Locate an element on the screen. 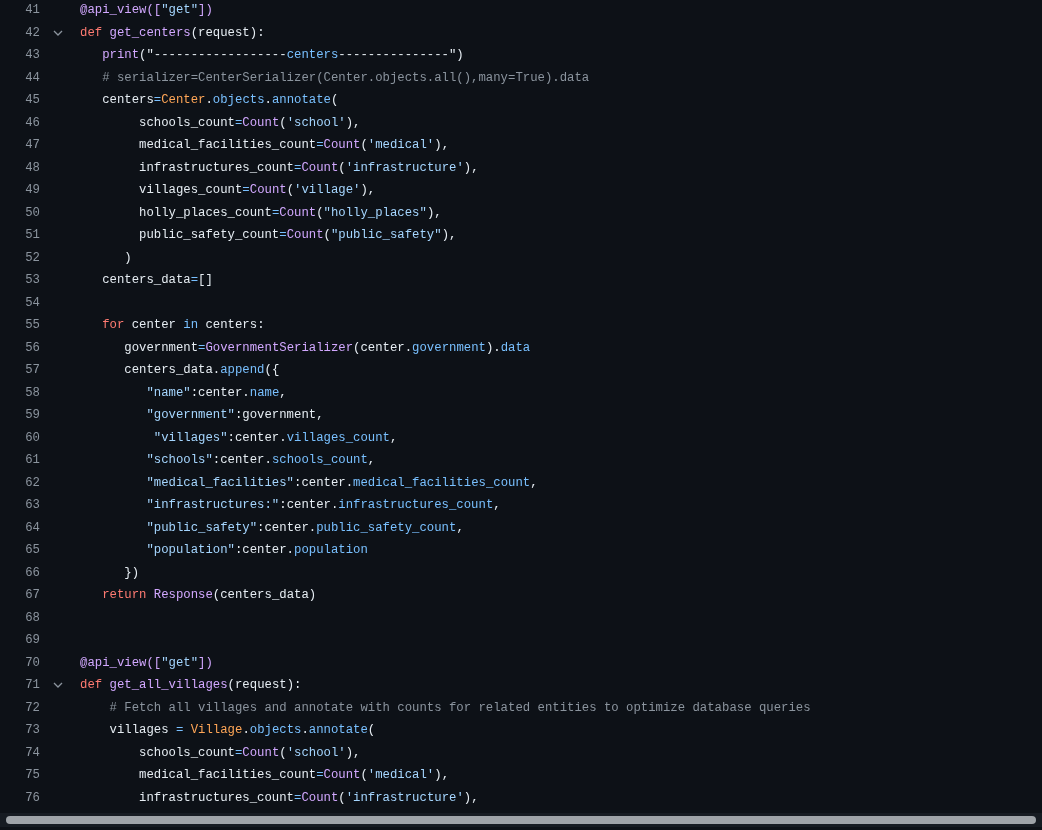  line-number: 75 is located at coordinates (32, 775).